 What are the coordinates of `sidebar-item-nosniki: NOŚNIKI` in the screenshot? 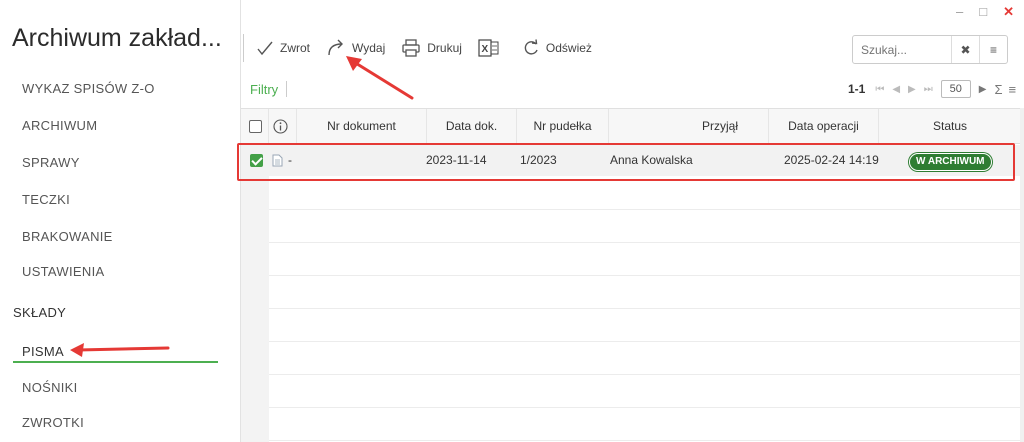 It's located at (50, 387).